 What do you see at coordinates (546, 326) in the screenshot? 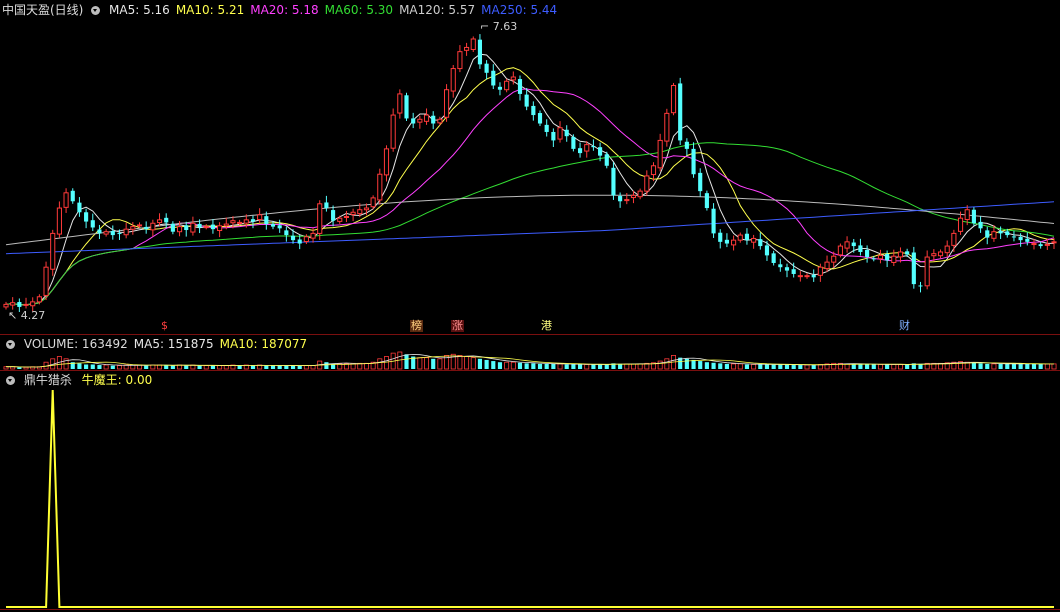
I see `event-tag-3: 港` at bounding box center [546, 326].